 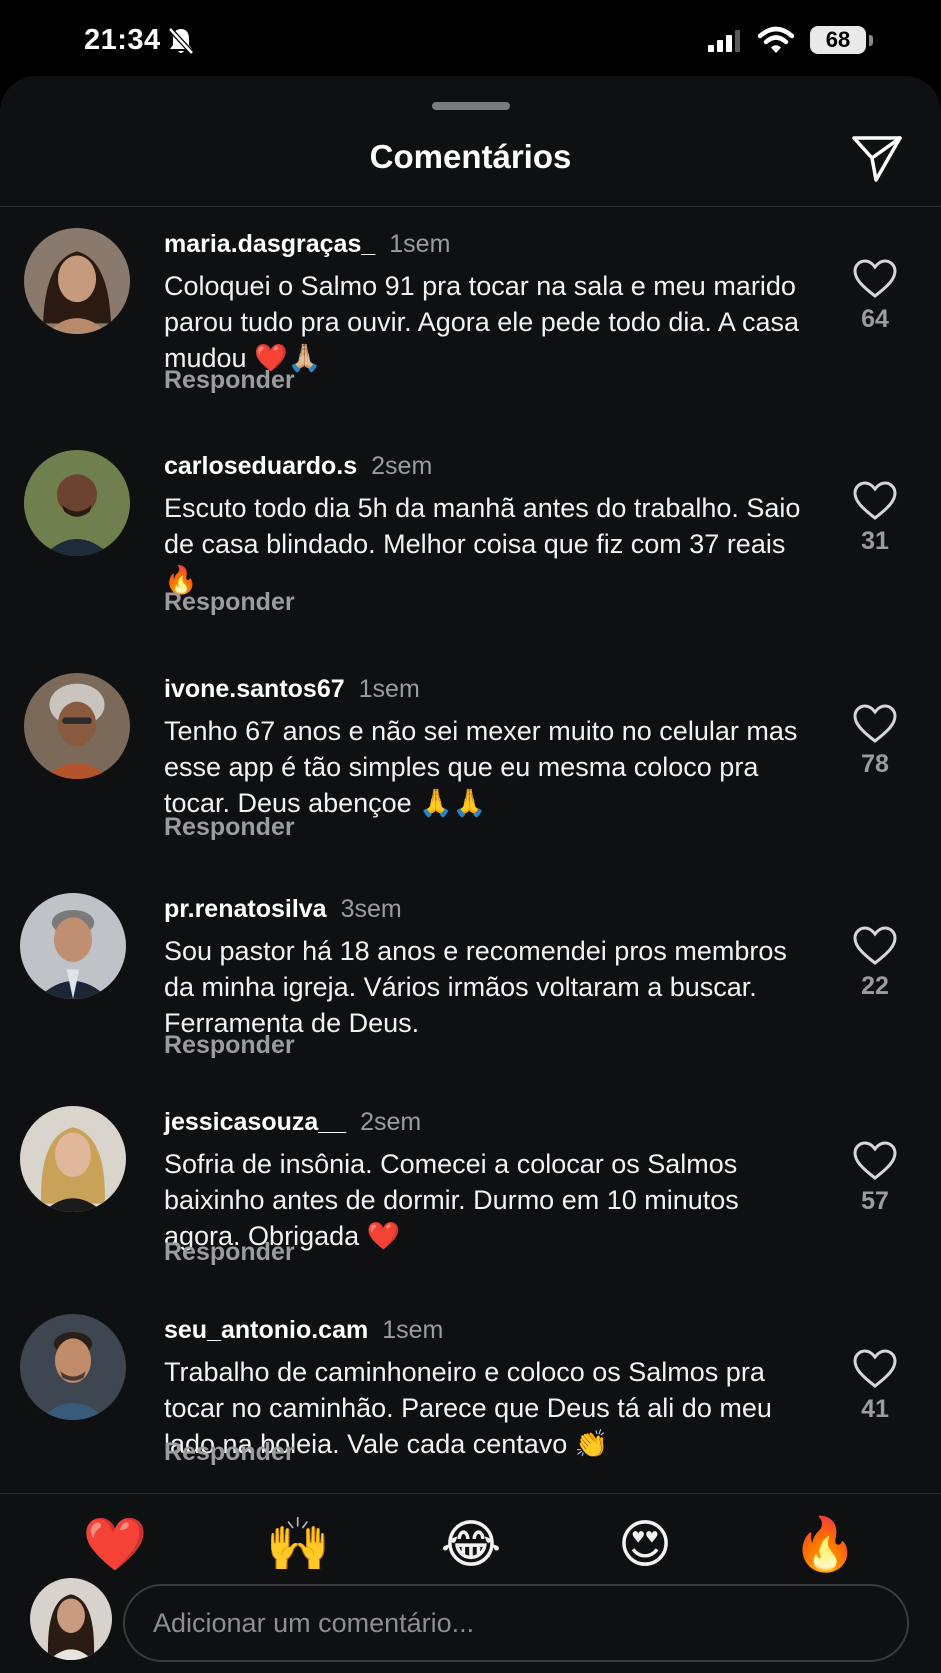 I want to click on comment-username: seu_antonio.cam, so click(x=266, y=1330).